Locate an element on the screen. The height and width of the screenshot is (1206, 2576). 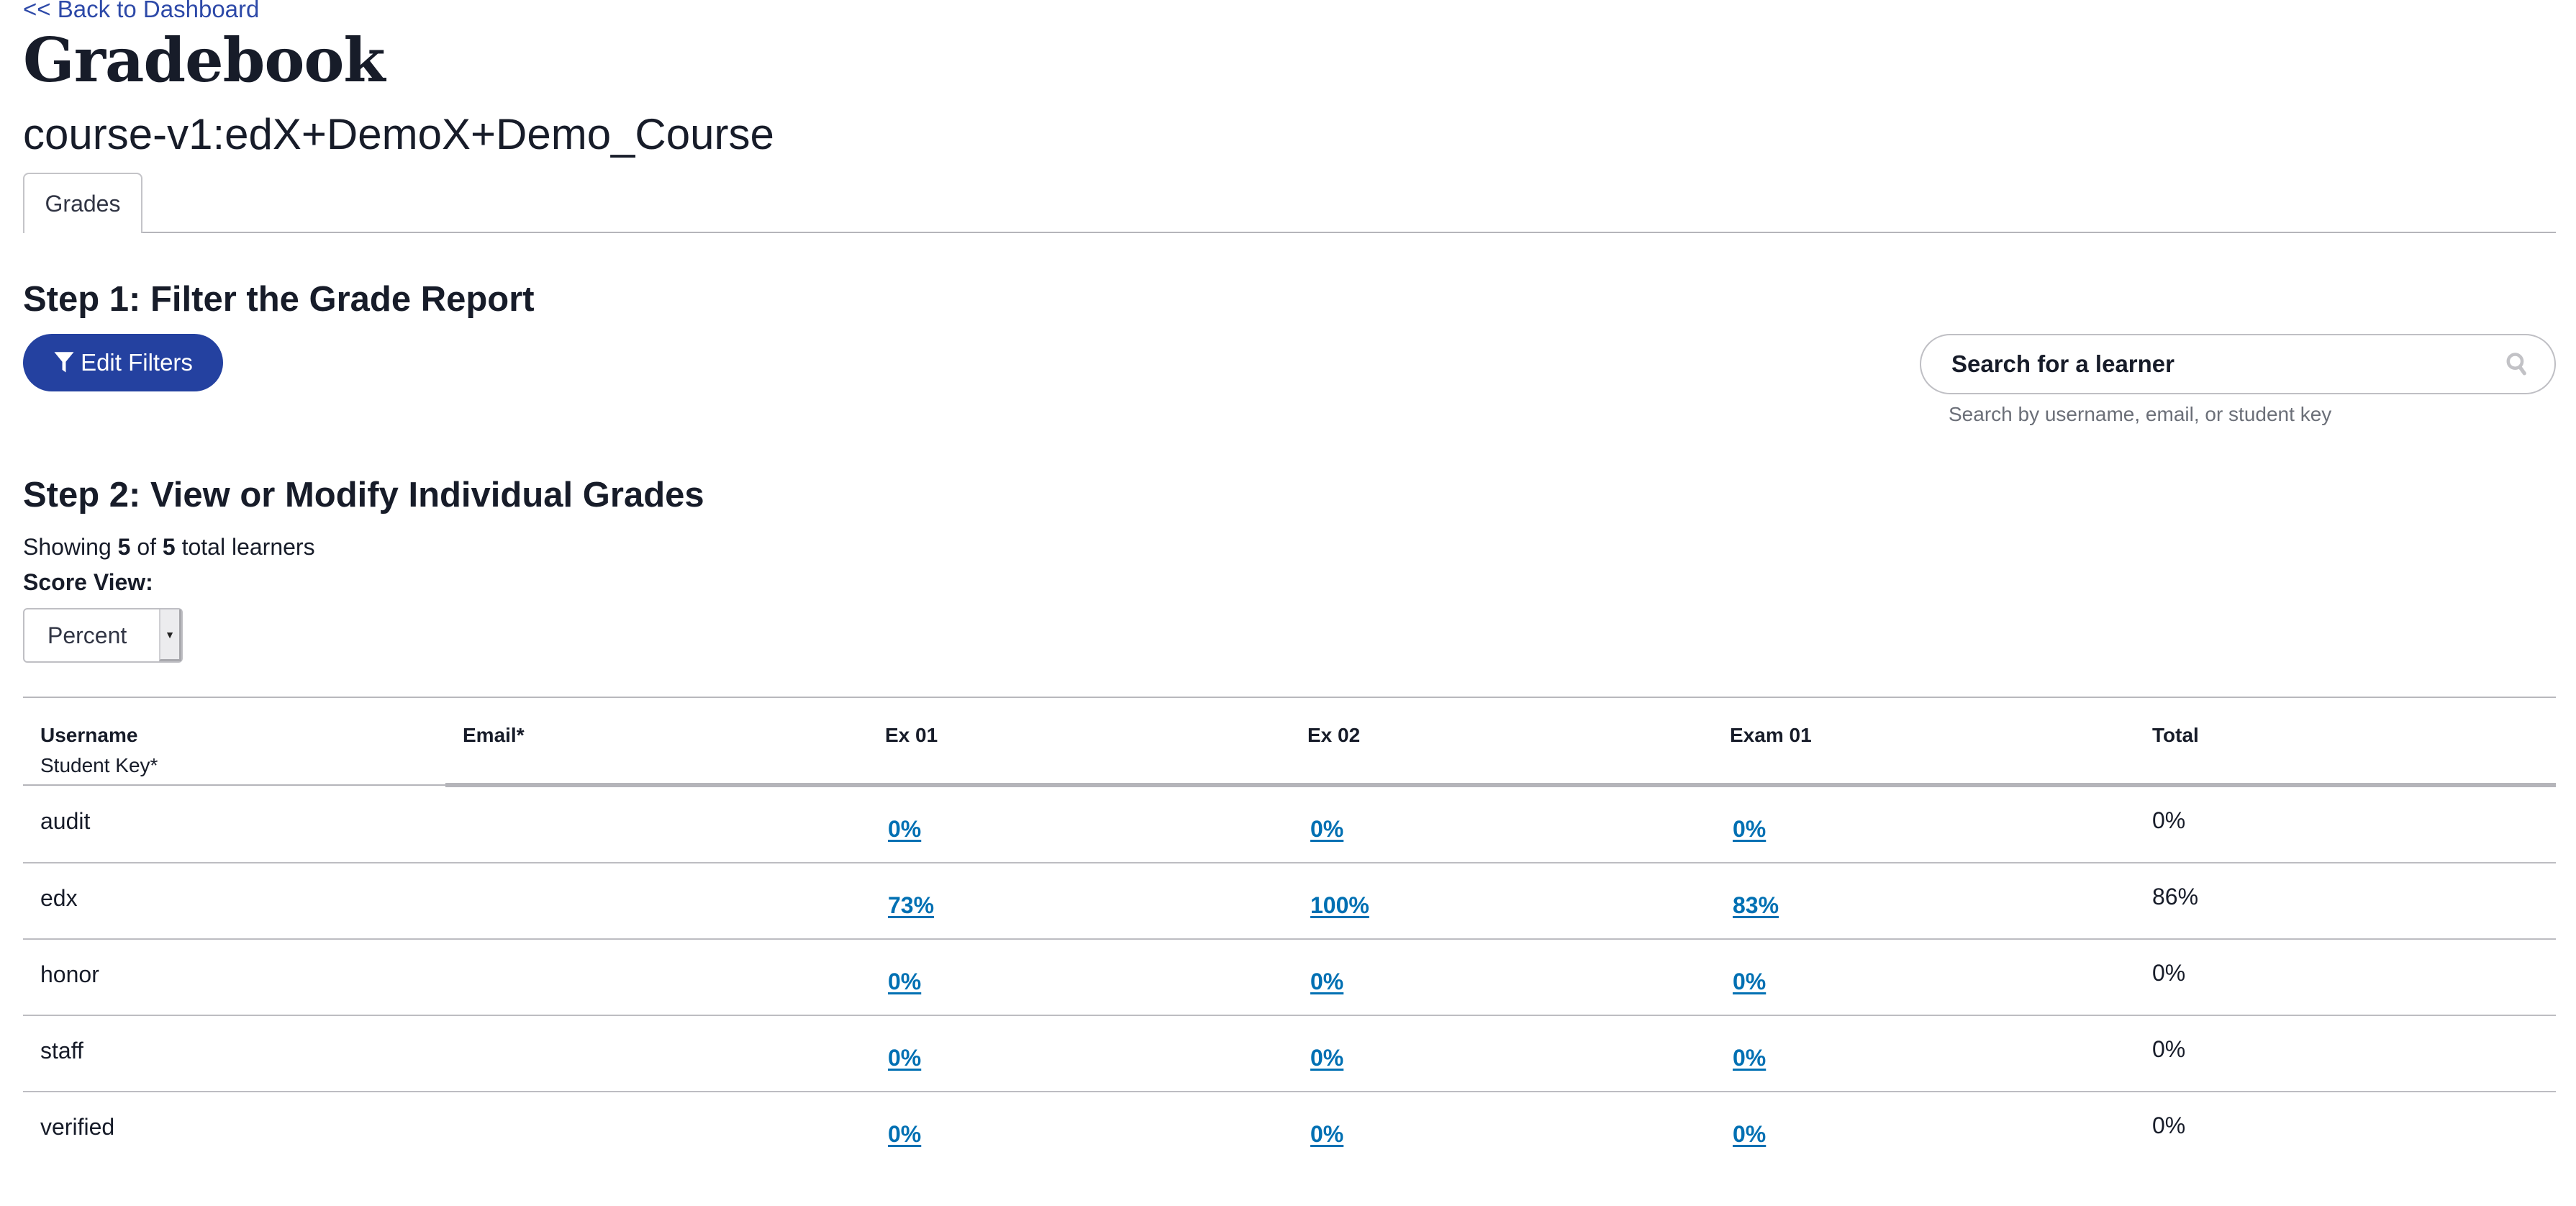
edit-filters-button: Edit Filters is located at coordinates (123, 362).